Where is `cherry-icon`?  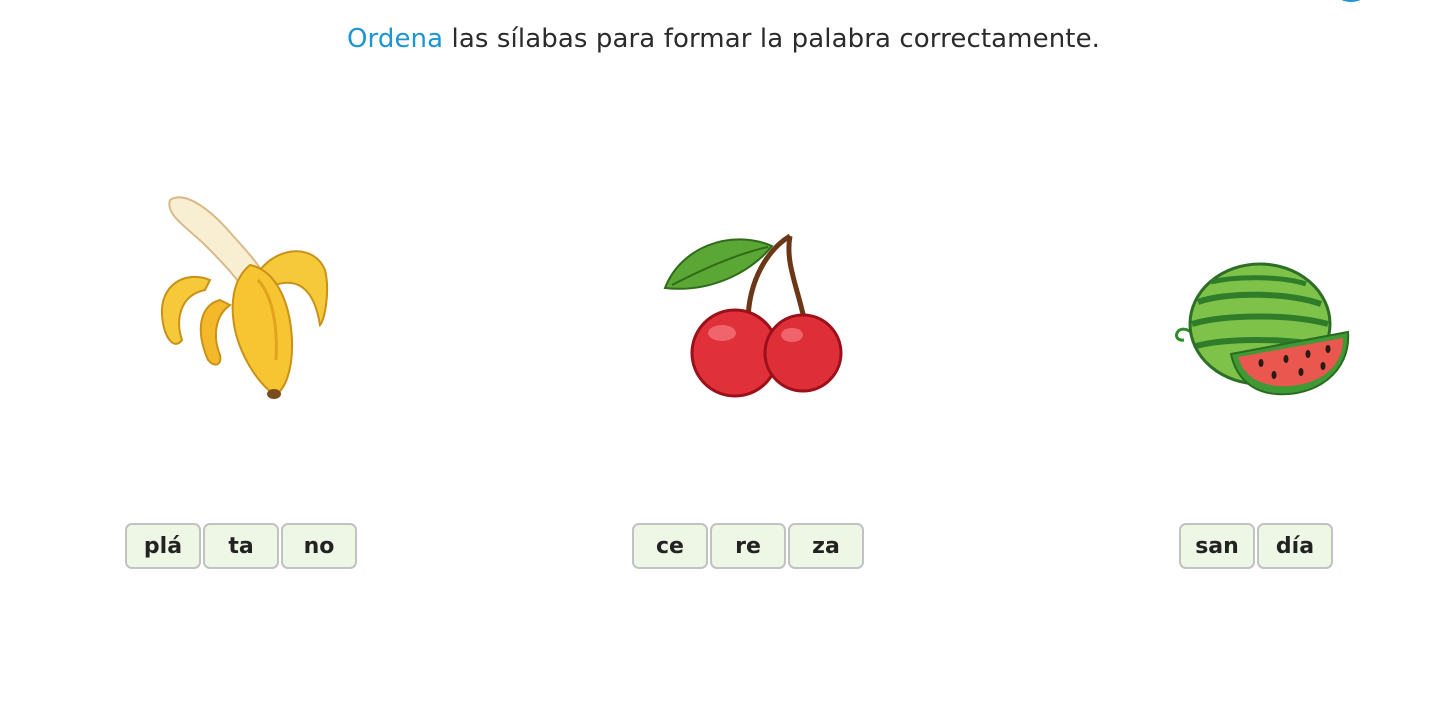
cherry-icon is located at coordinates (755, 315).